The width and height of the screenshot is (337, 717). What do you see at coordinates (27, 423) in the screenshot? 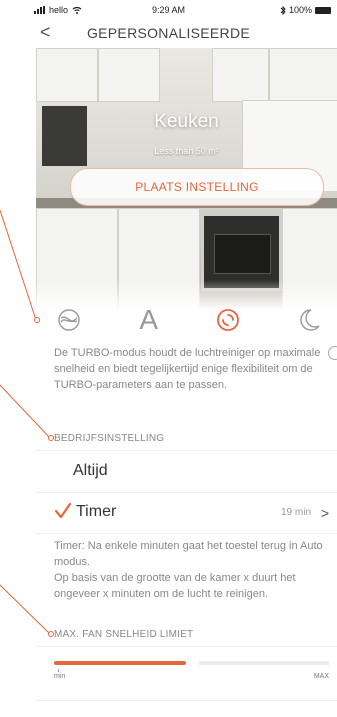
I see `annotation-lines` at bounding box center [27, 423].